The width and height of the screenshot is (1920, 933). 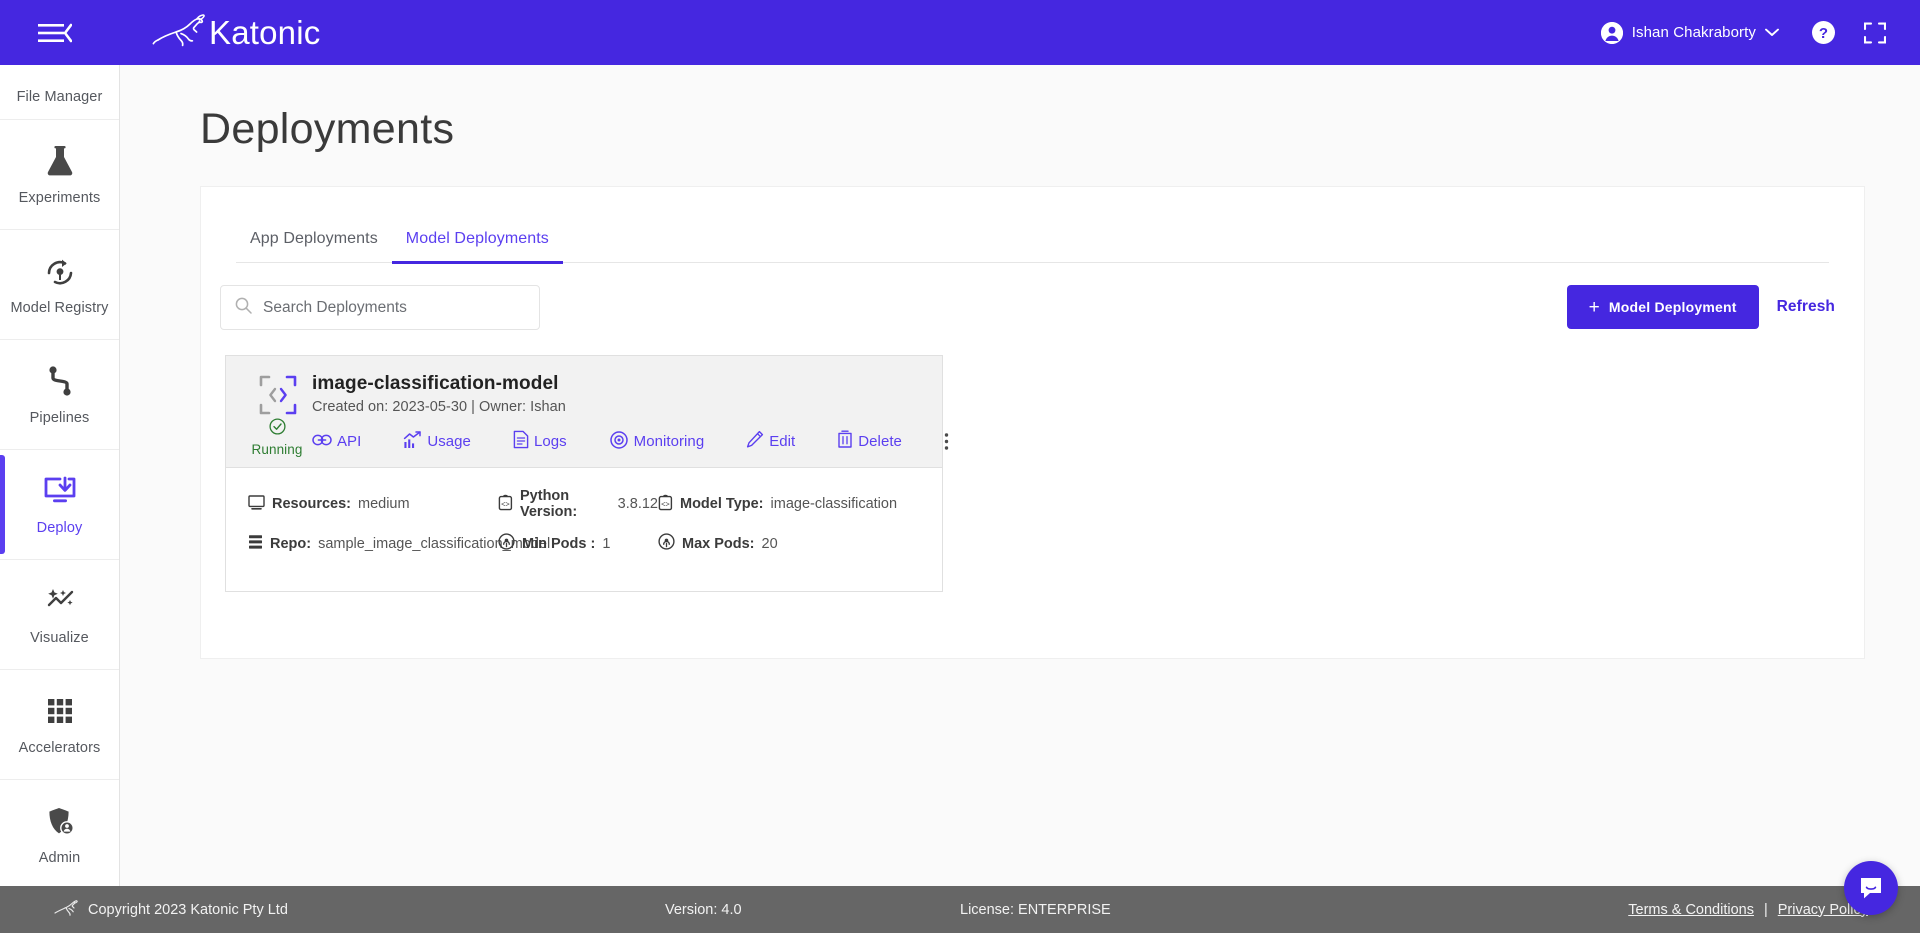 What do you see at coordinates (59, 615) in the screenshot?
I see `sidebar-item-visualize: Visualize` at bounding box center [59, 615].